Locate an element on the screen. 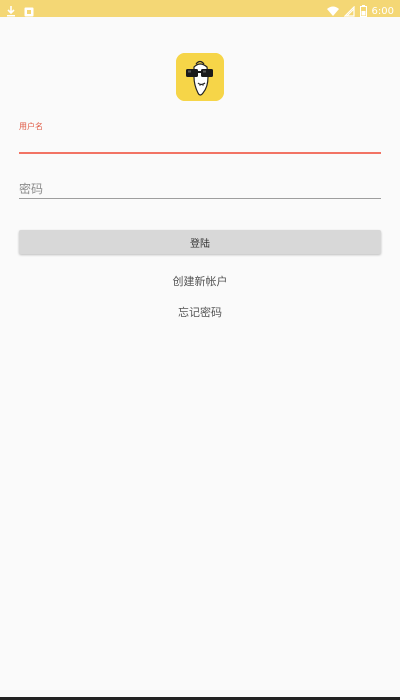 The width and height of the screenshot is (400, 700). status-bar: 6:00 is located at coordinates (200, 8).